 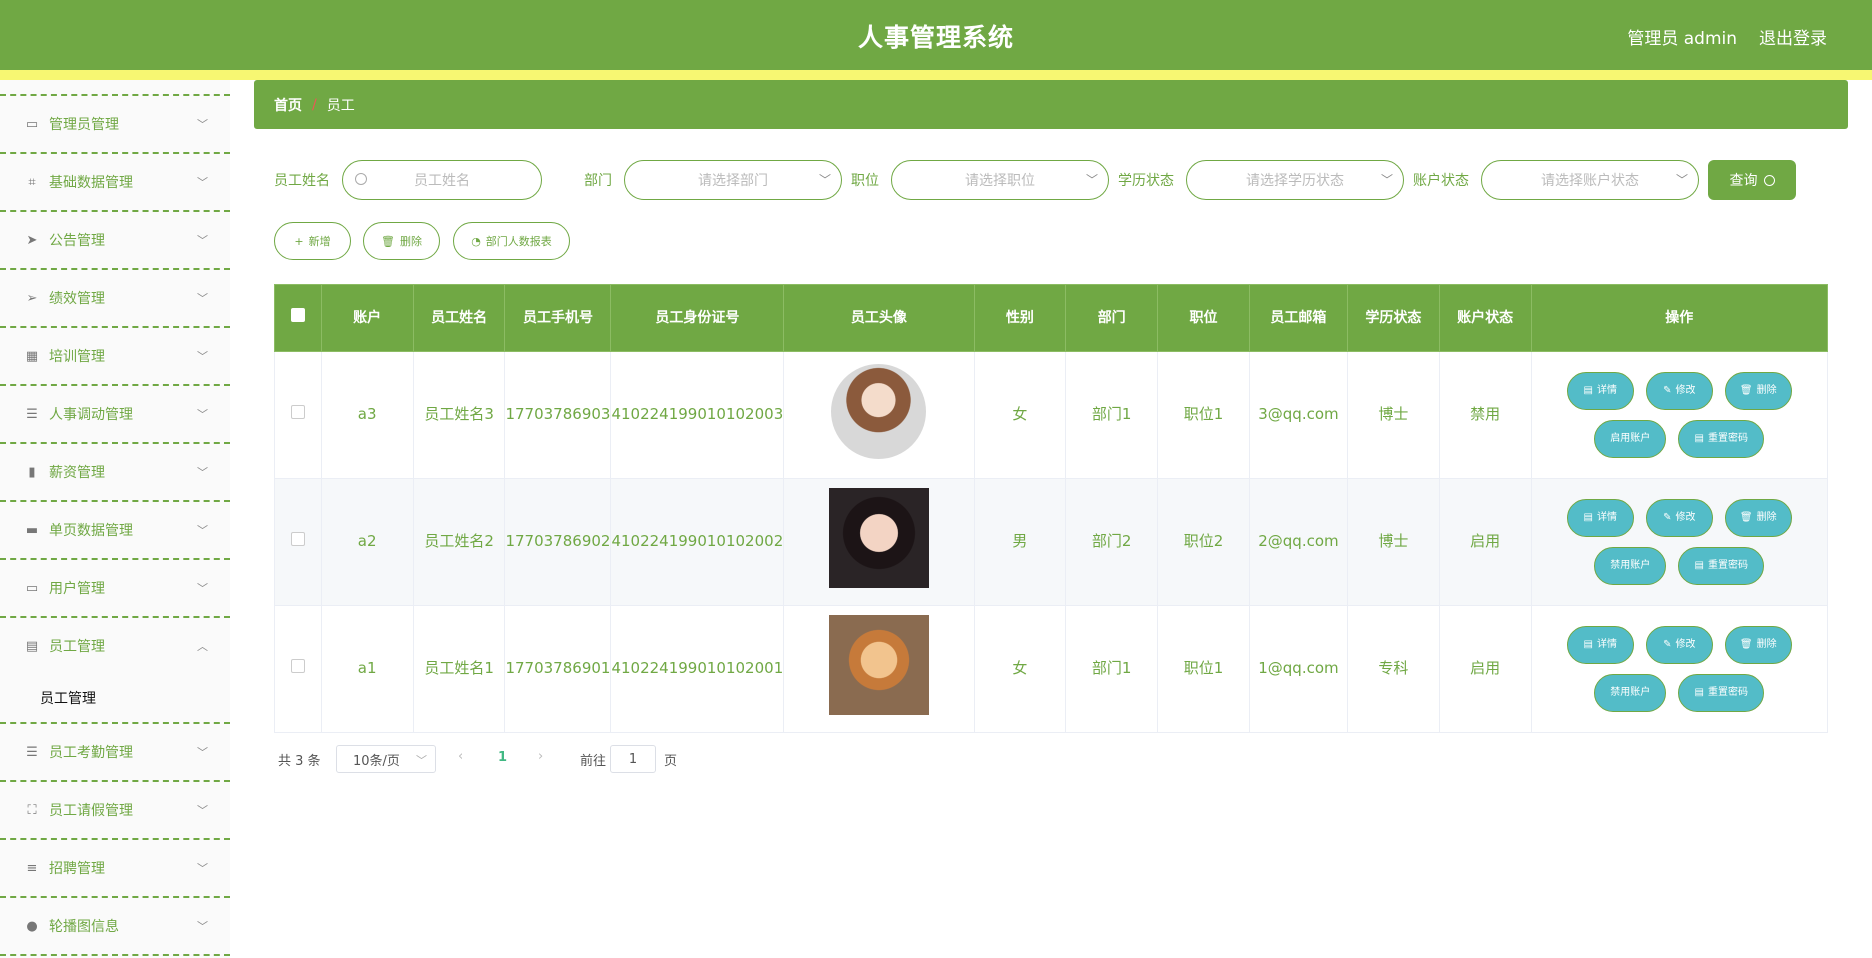 I want to click on sidebar-item-attendance: ☰ 员工考勤管理 ﹀, so click(x=115, y=751).